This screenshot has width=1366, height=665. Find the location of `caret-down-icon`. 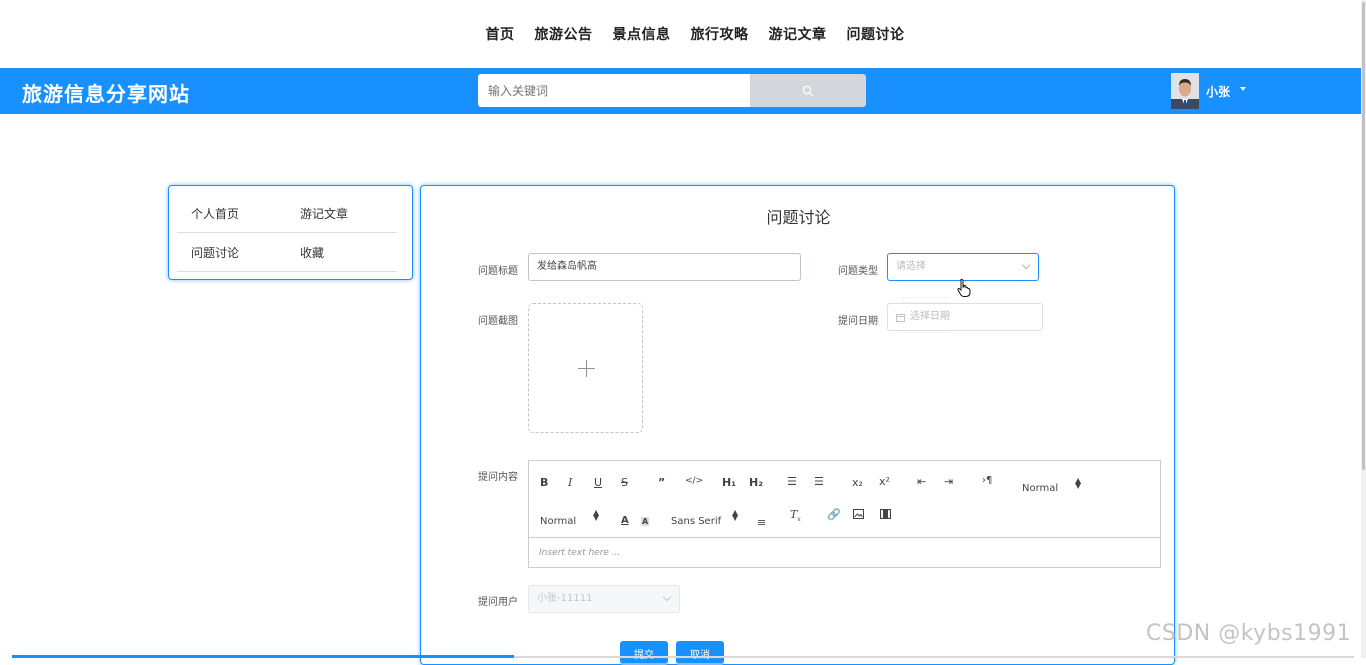

caret-down-icon is located at coordinates (1243, 89).